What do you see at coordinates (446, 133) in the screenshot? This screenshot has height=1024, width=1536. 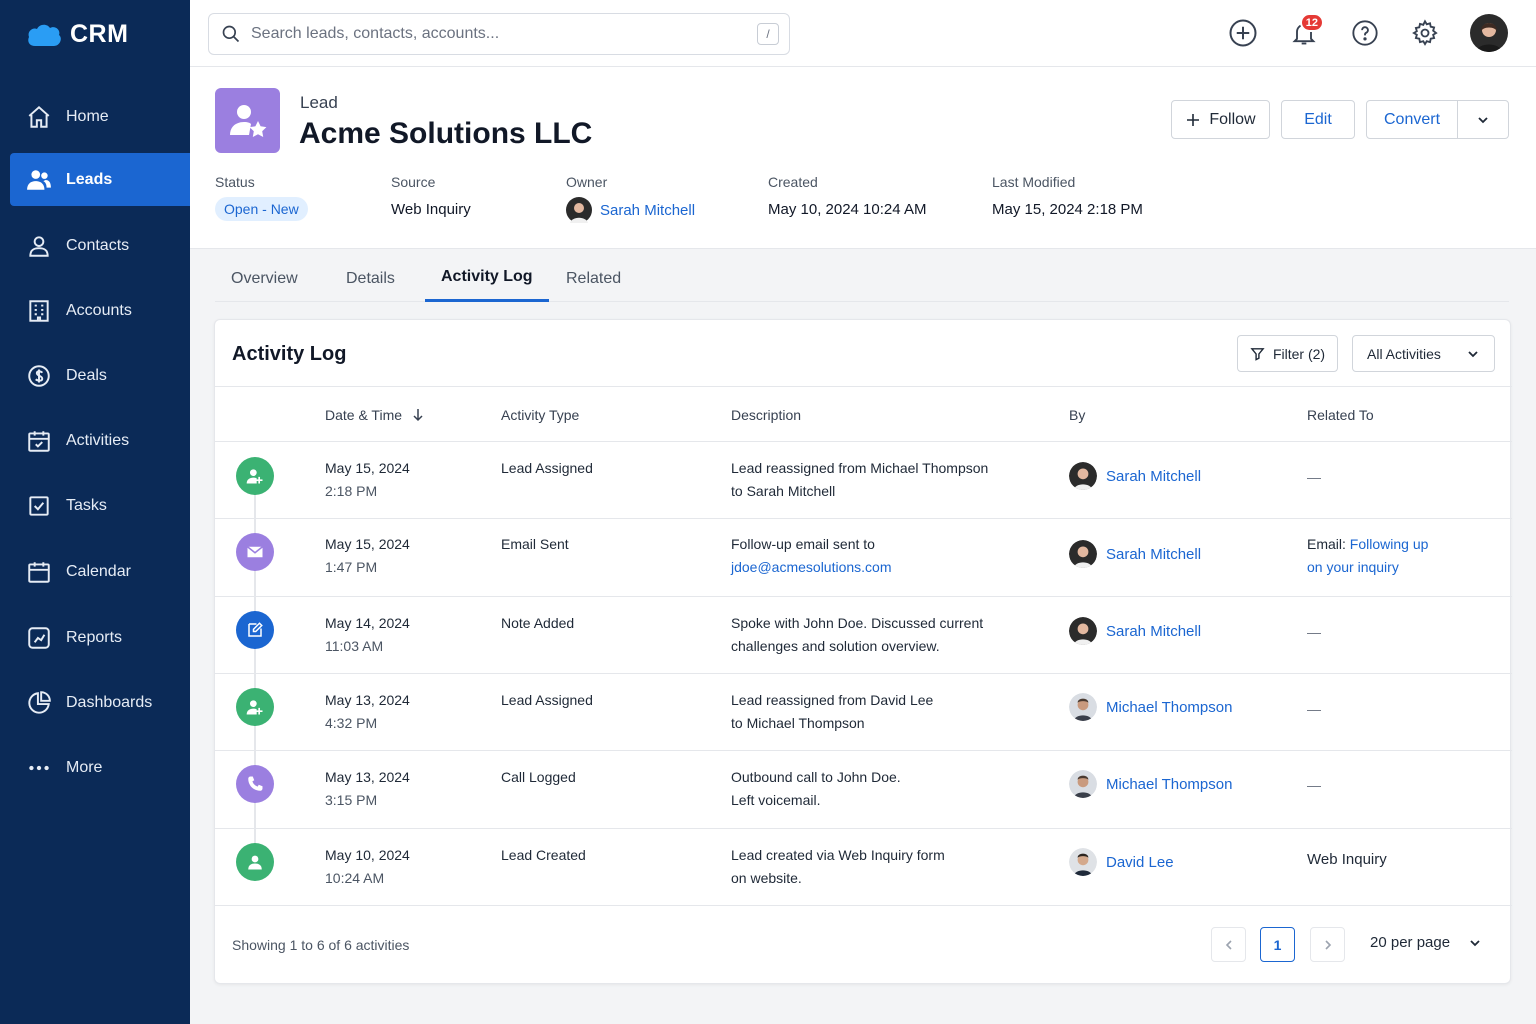 I see `page-title: Acme Solutions LLC` at bounding box center [446, 133].